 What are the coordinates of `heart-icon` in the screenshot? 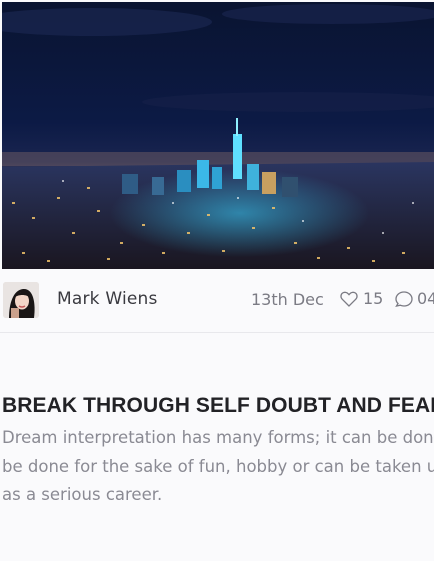 It's located at (349, 299).